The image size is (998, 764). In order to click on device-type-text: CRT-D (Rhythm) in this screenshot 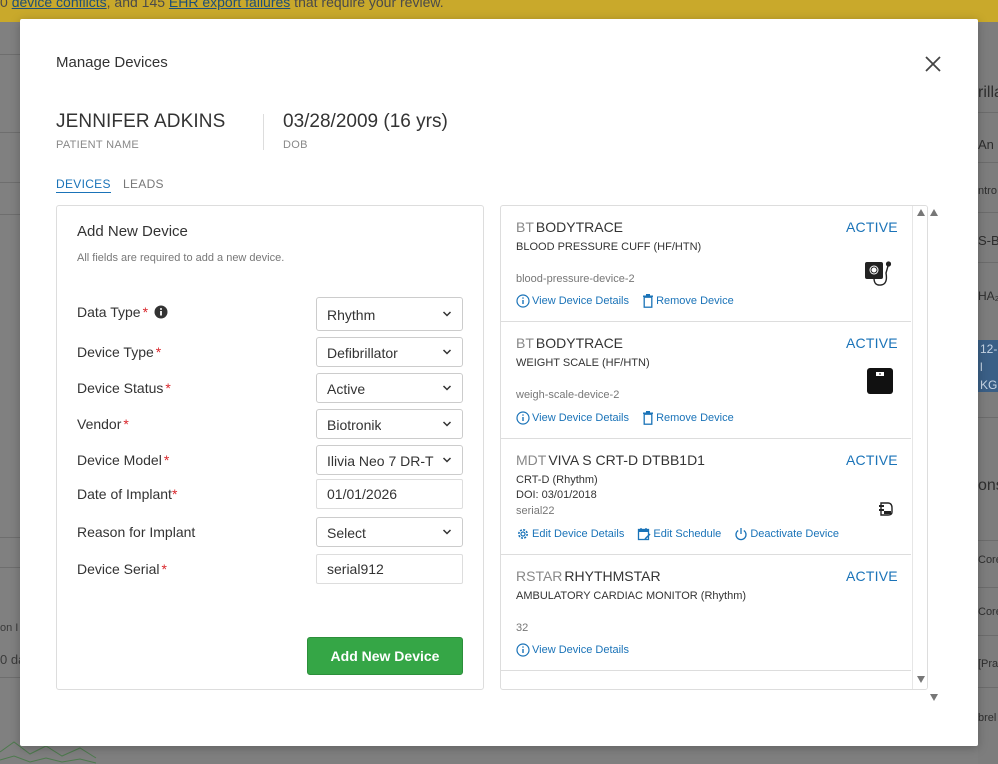, I will do `click(557, 480)`.